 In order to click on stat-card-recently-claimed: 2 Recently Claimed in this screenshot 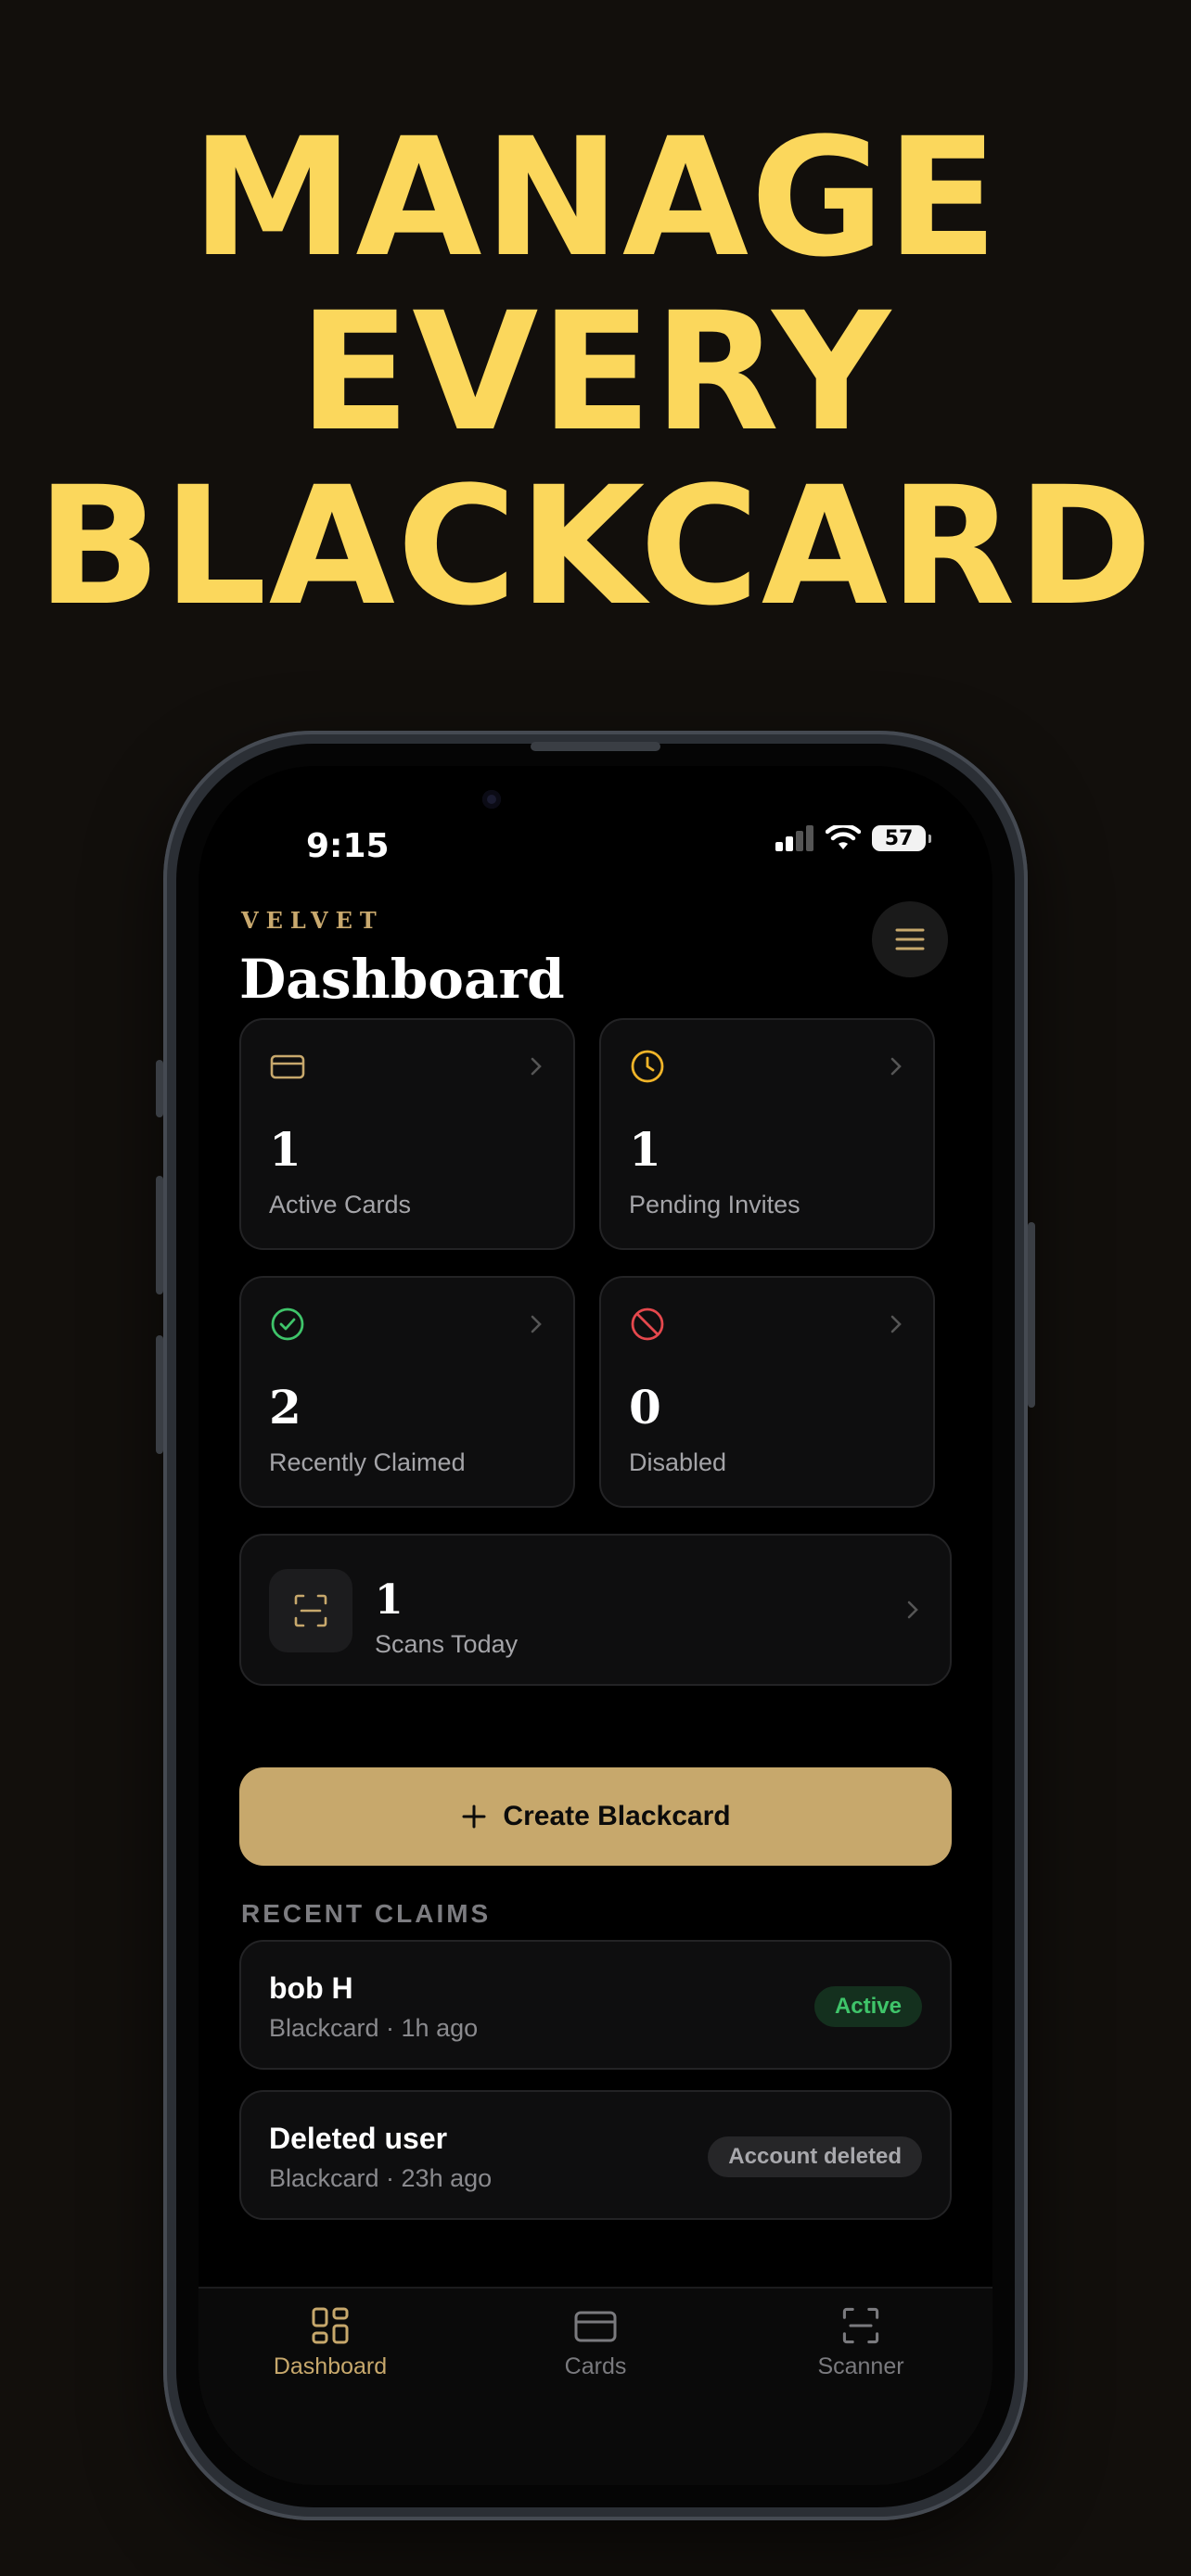, I will do `click(407, 1392)`.